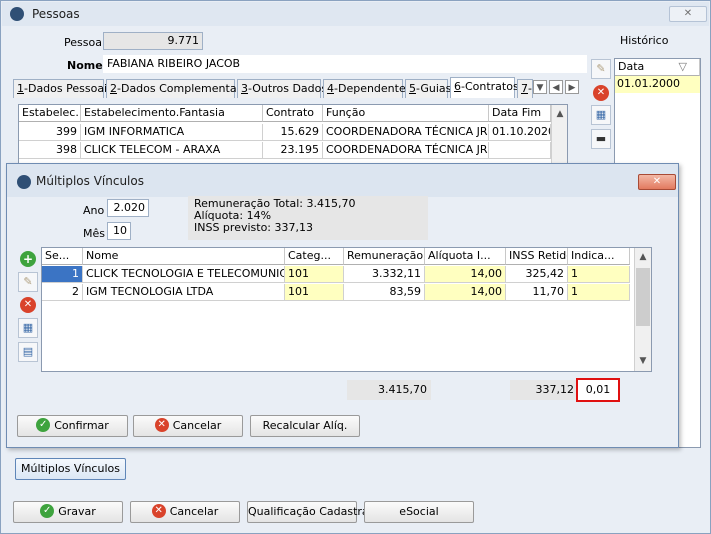 The width and height of the screenshot is (711, 534). Describe the element at coordinates (419, 512) in the screenshot. I see `esocial-button: eSocial` at that location.